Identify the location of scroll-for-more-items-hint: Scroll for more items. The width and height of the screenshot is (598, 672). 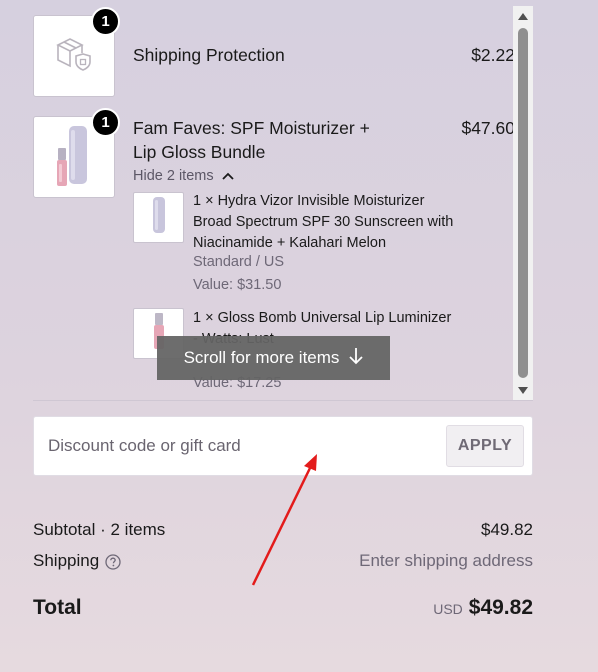
(273, 358).